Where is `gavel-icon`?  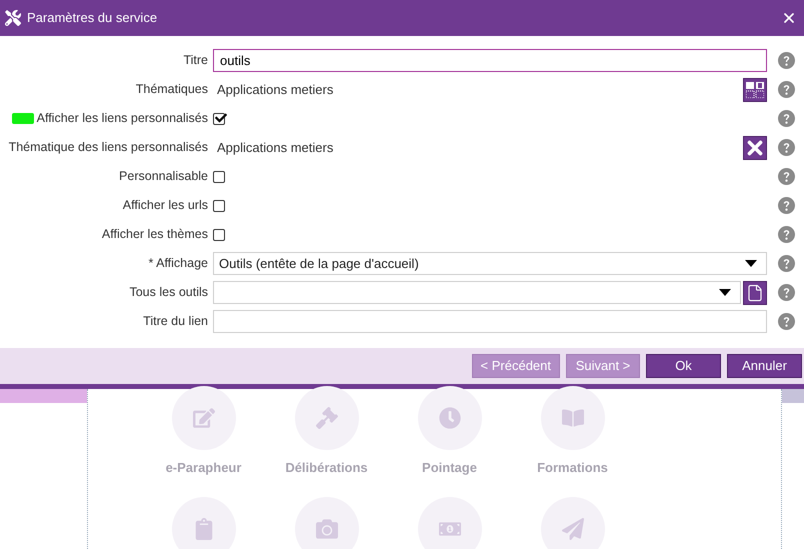
gavel-icon is located at coordinates (327, 418).